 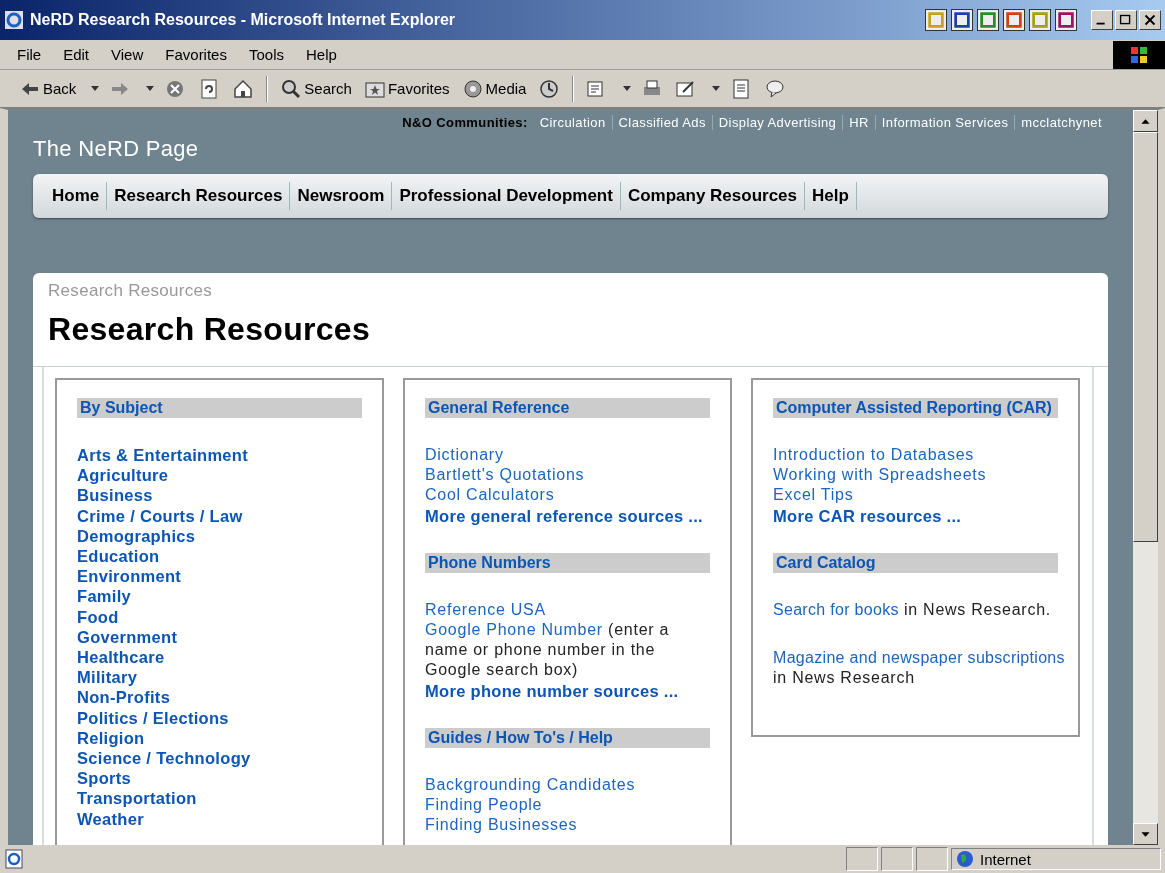 I want to click on resource-link: Introduction to Databases, so click(x=915, y=455).